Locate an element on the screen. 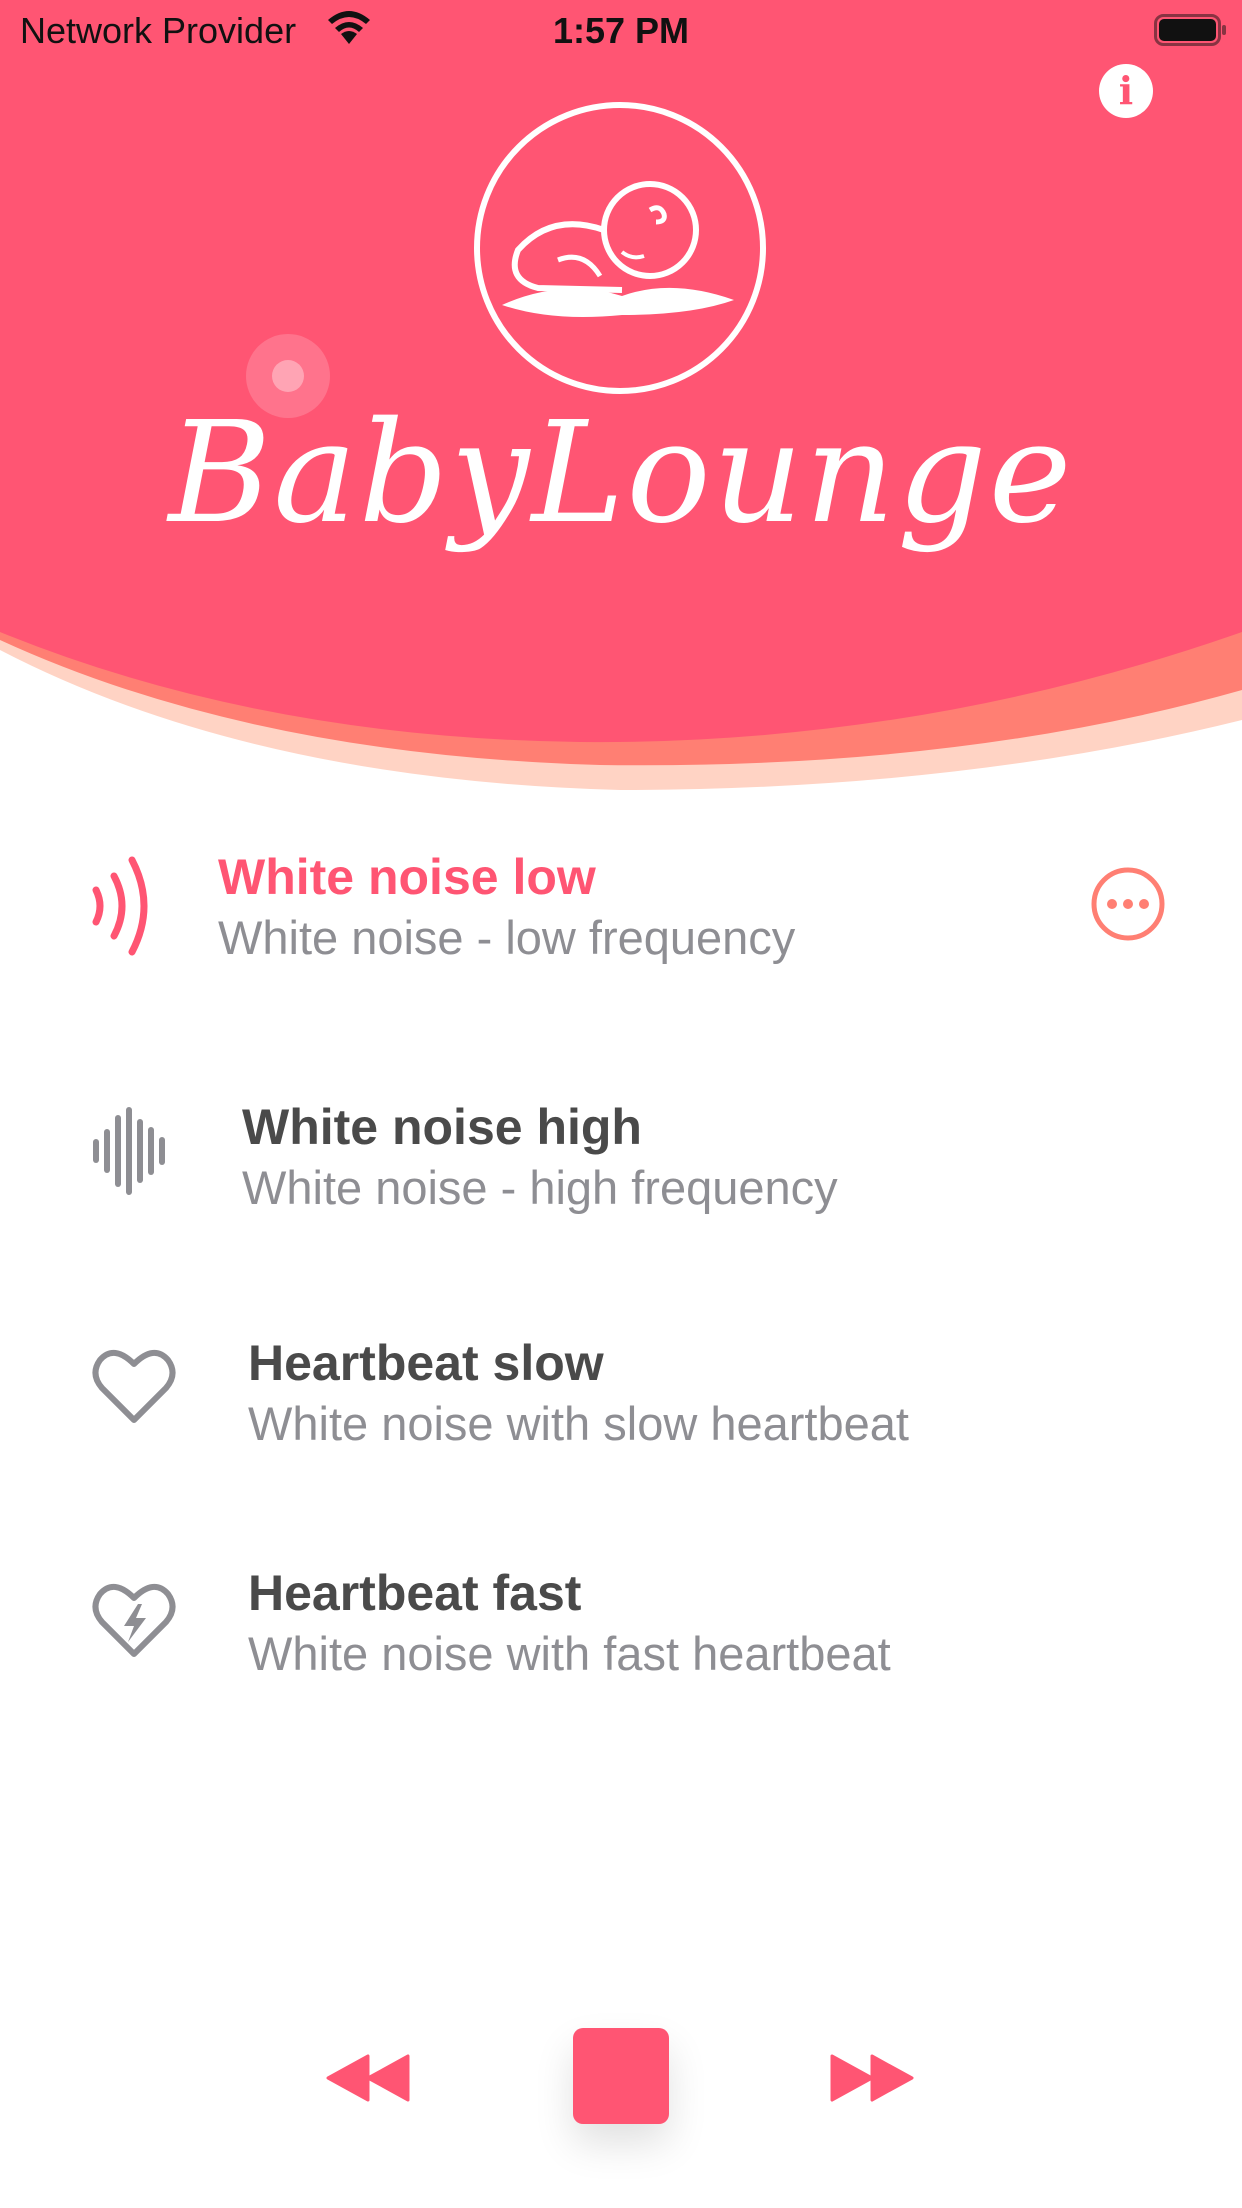 This screenshot has width=1242, height=2208. battery-icon is located at coordinates (1190, 30).